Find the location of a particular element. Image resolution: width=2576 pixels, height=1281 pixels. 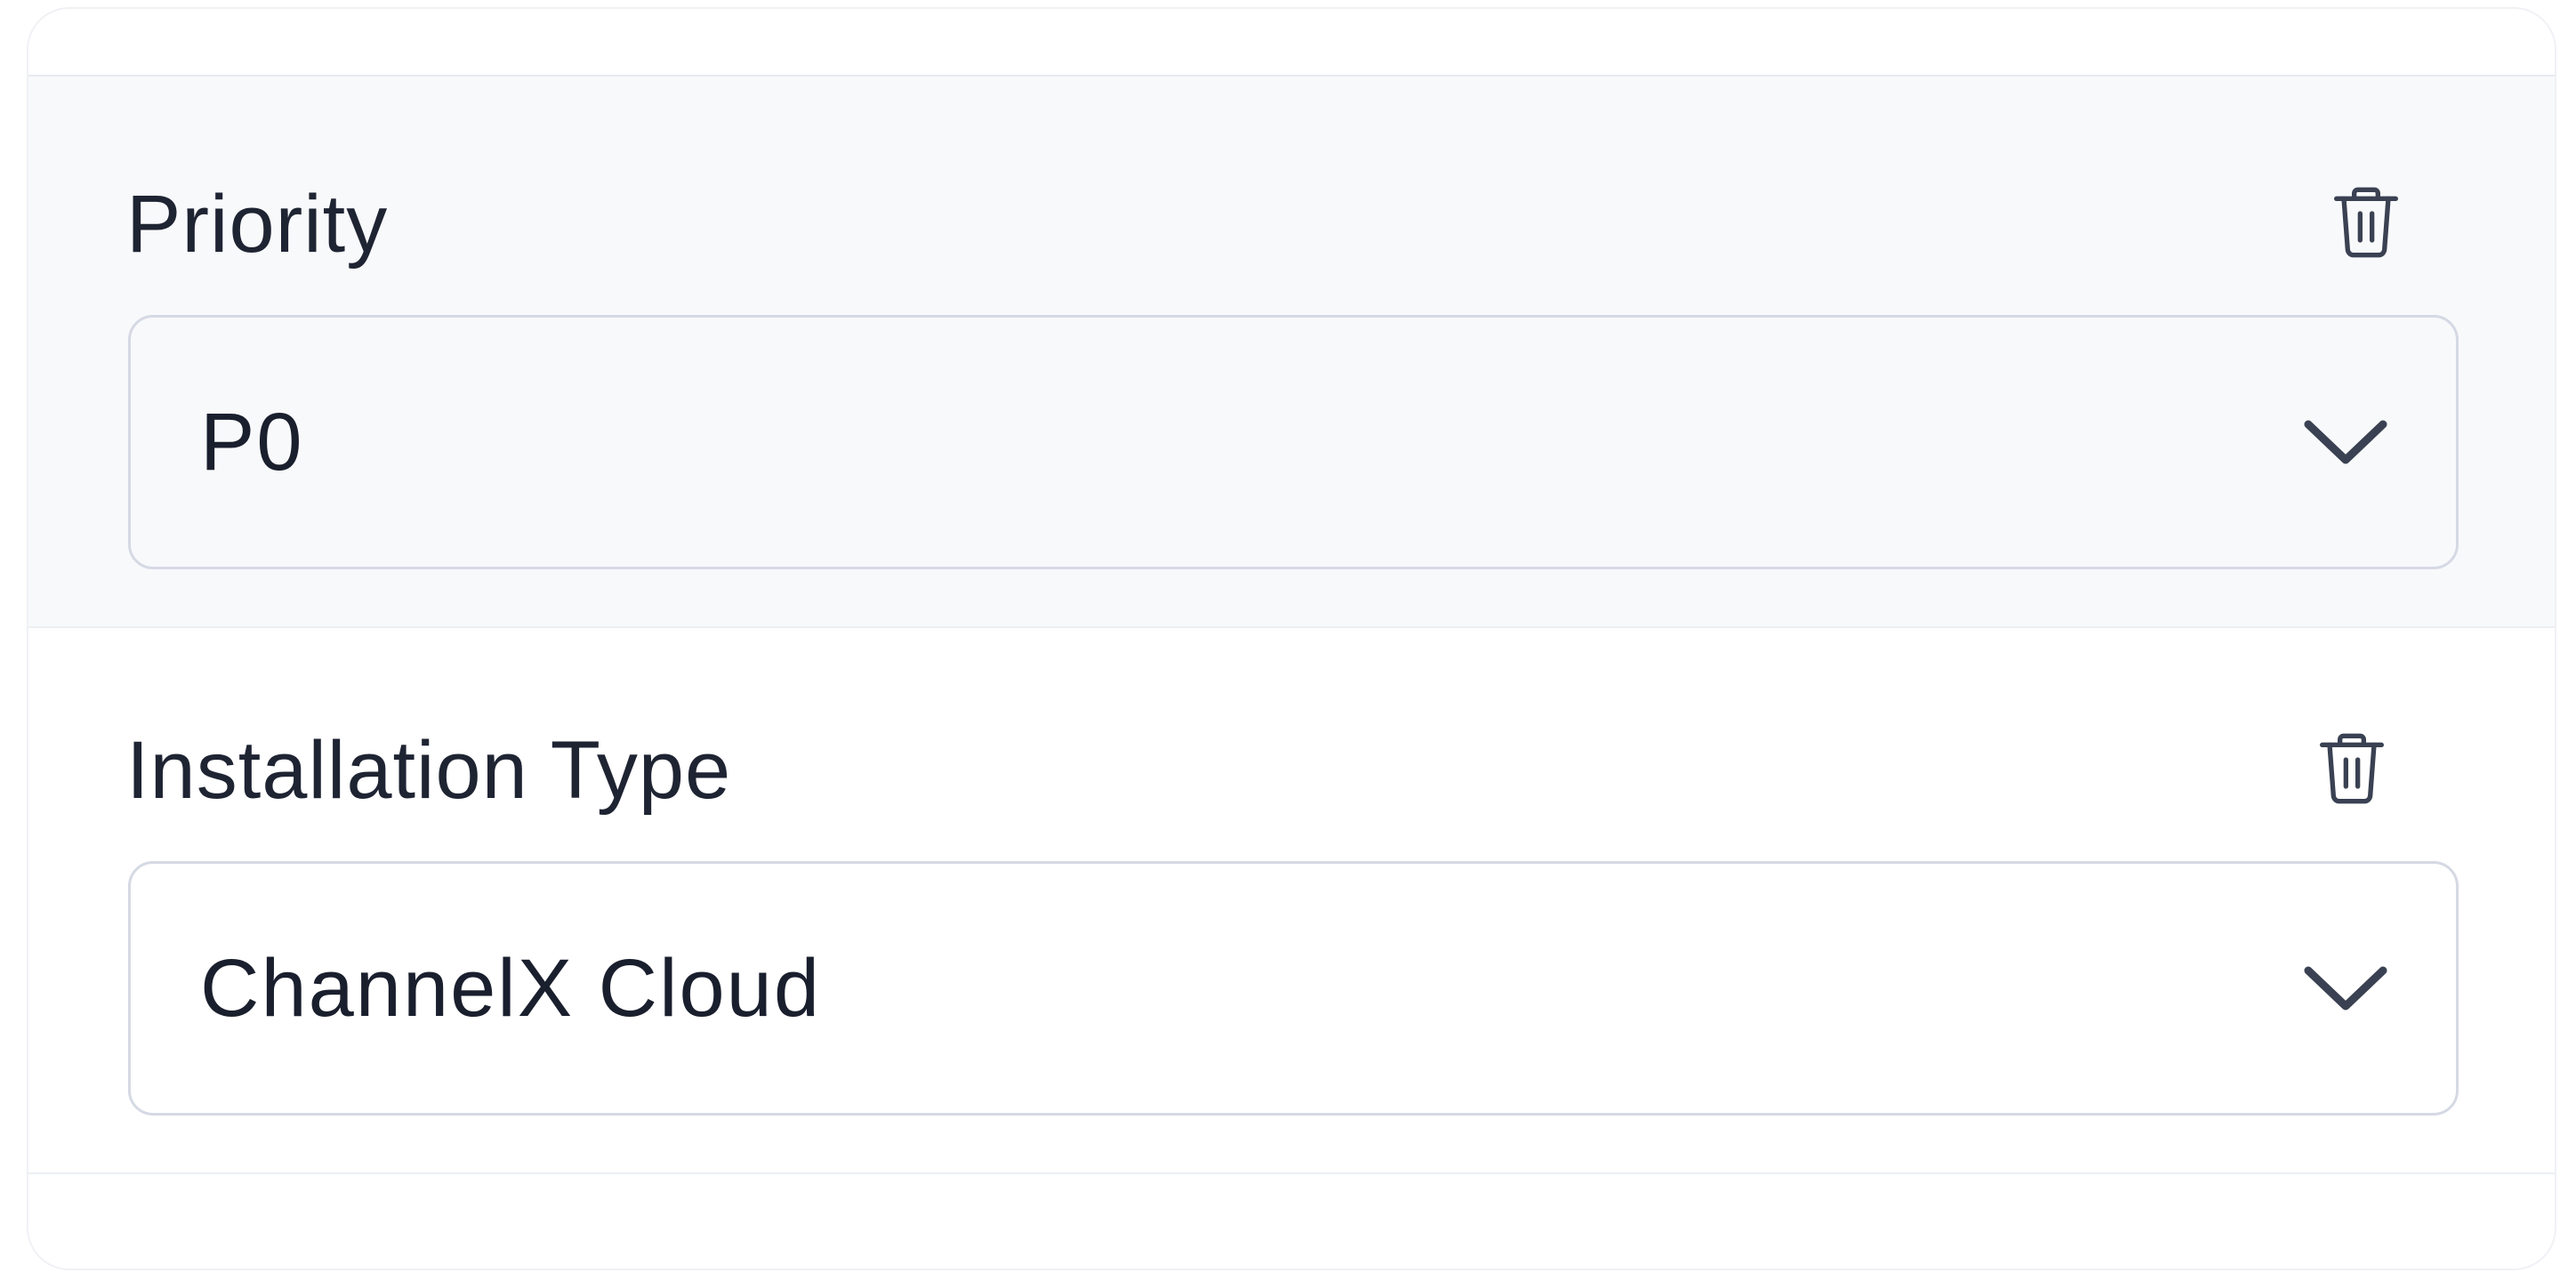

delete-priority-button is located at coordinates (2366, 222).